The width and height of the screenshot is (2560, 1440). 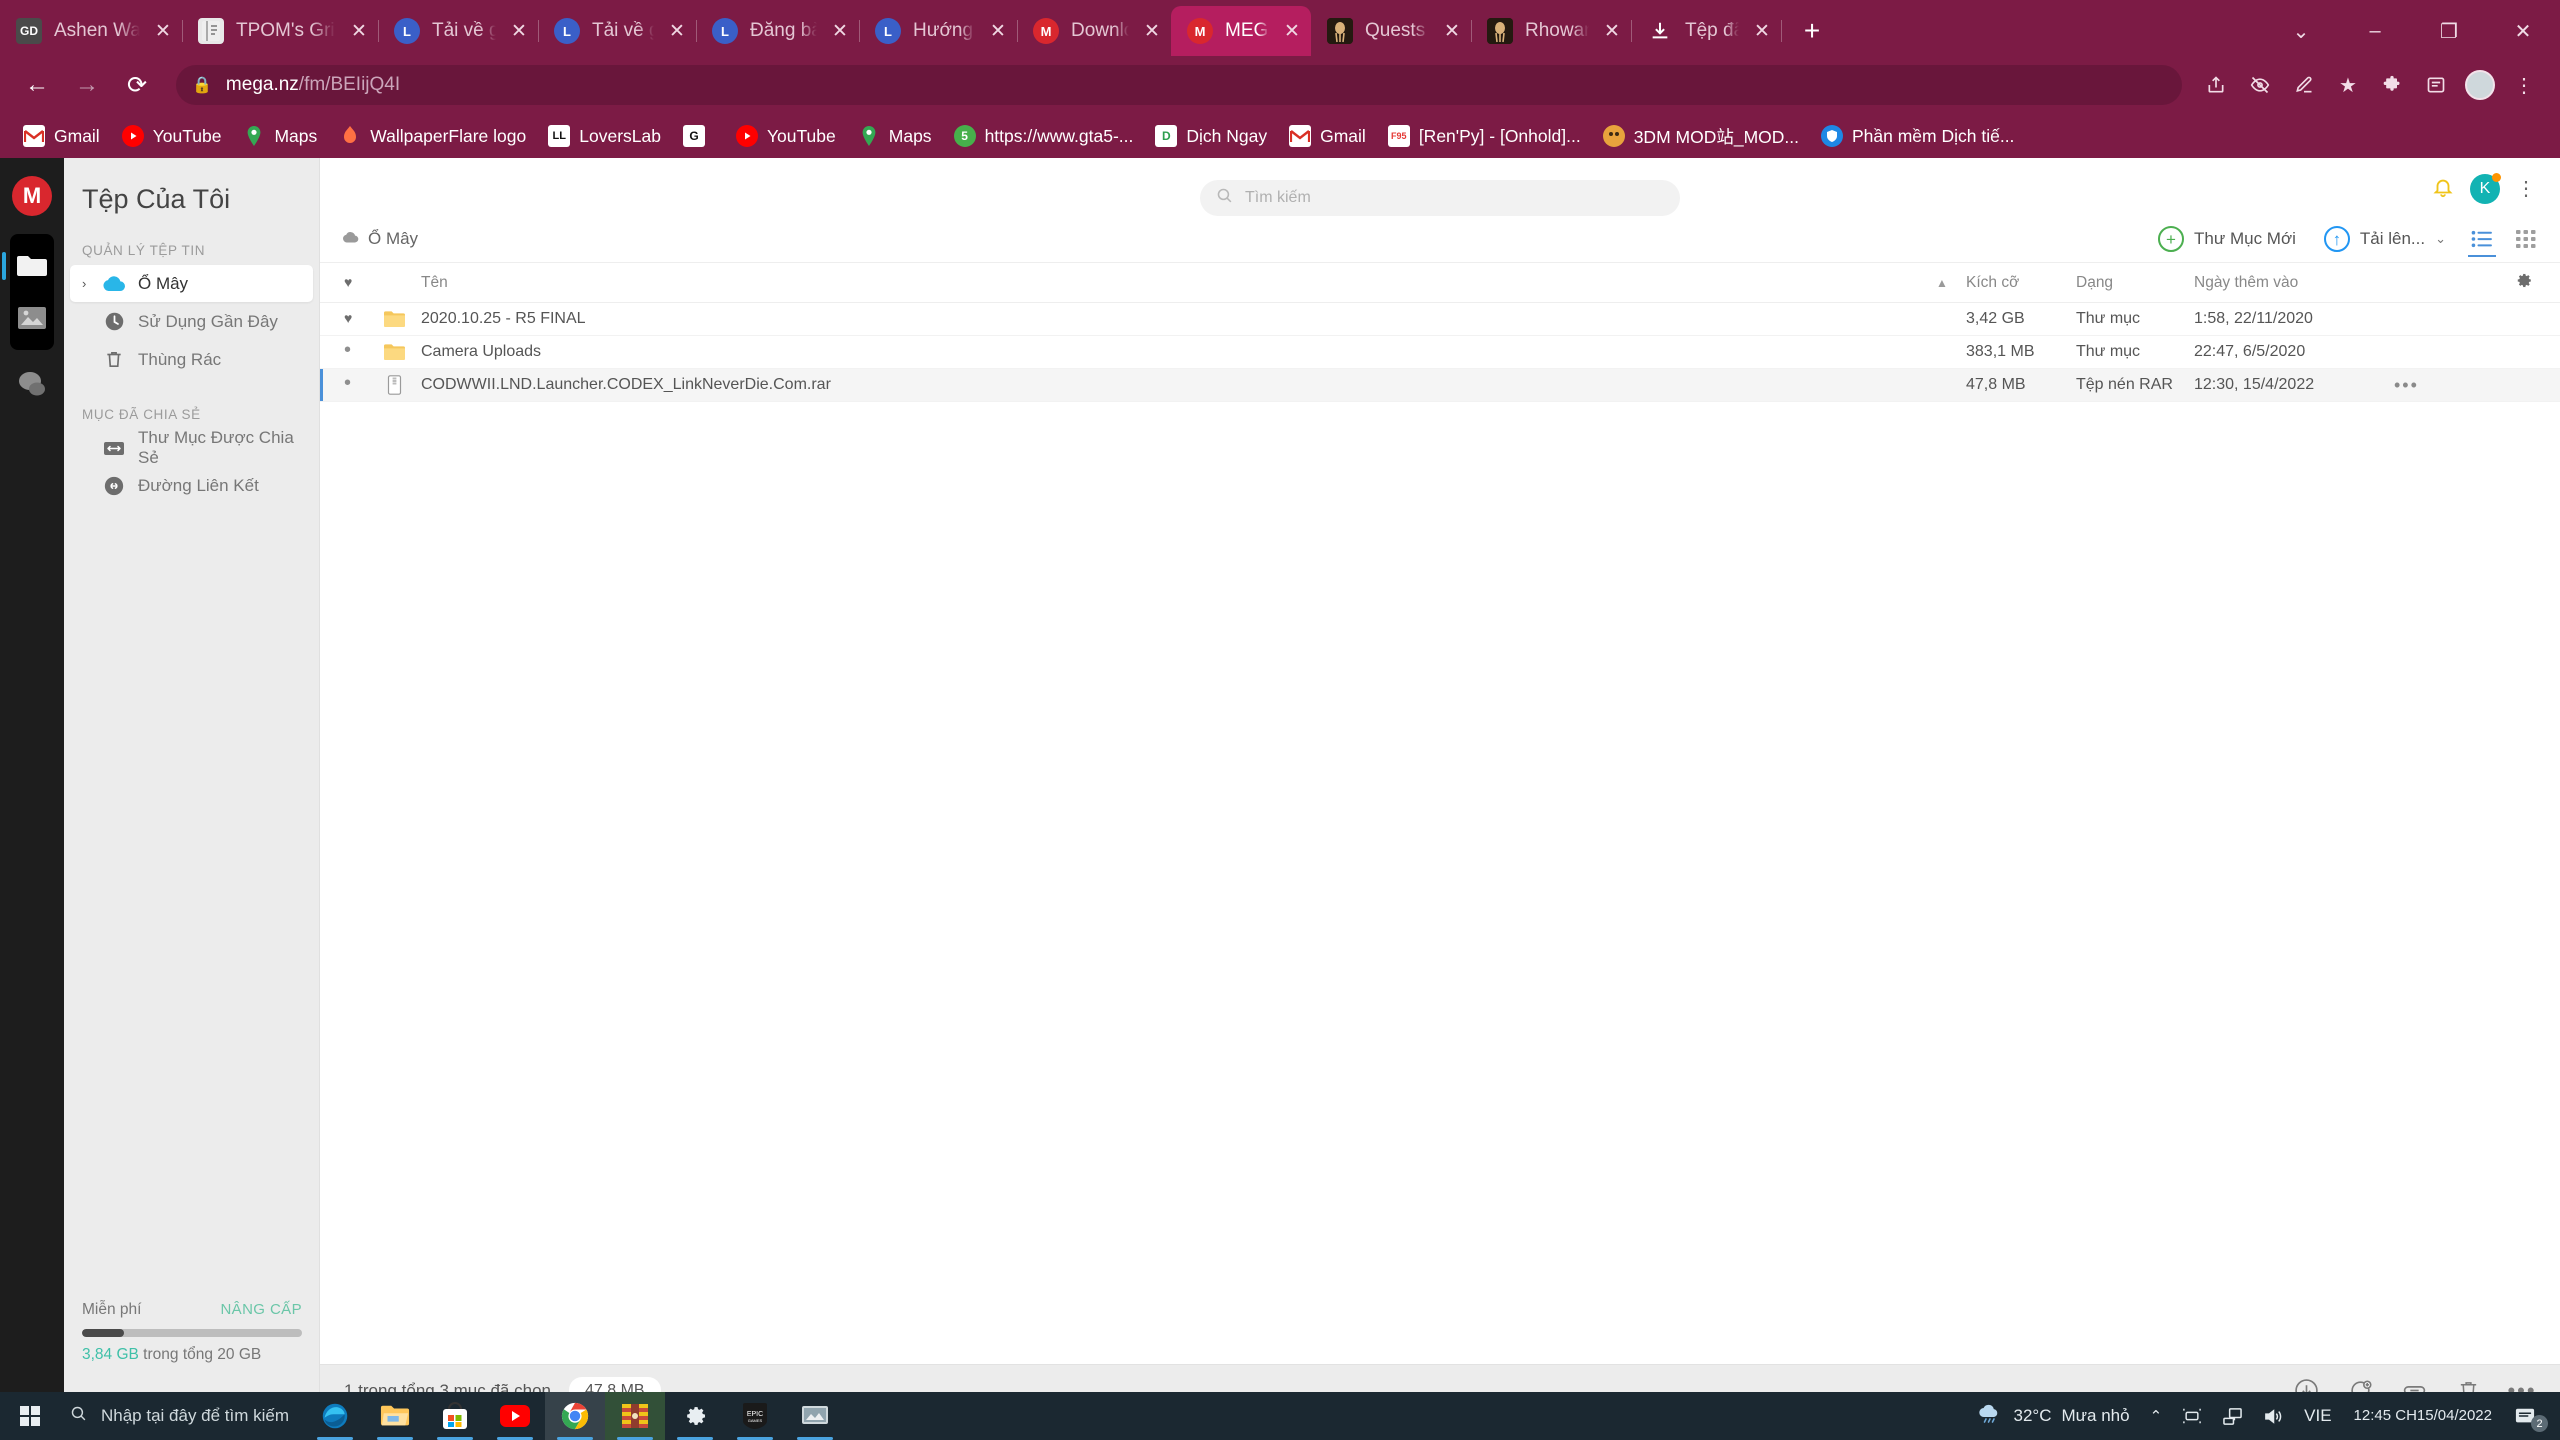 I want to click on rail-item-cloud-drive, so click(x=28, y=266).